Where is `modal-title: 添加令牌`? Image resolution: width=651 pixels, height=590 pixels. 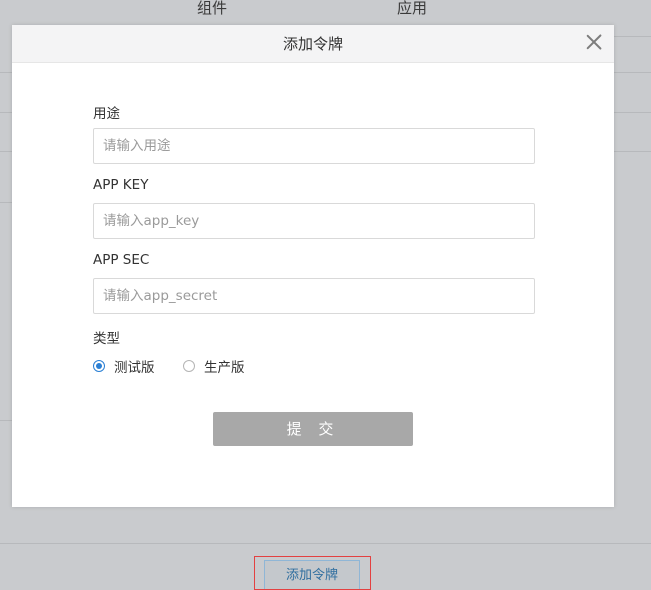 modal-title: 添加令牌 is located at coordinates (312, 44).